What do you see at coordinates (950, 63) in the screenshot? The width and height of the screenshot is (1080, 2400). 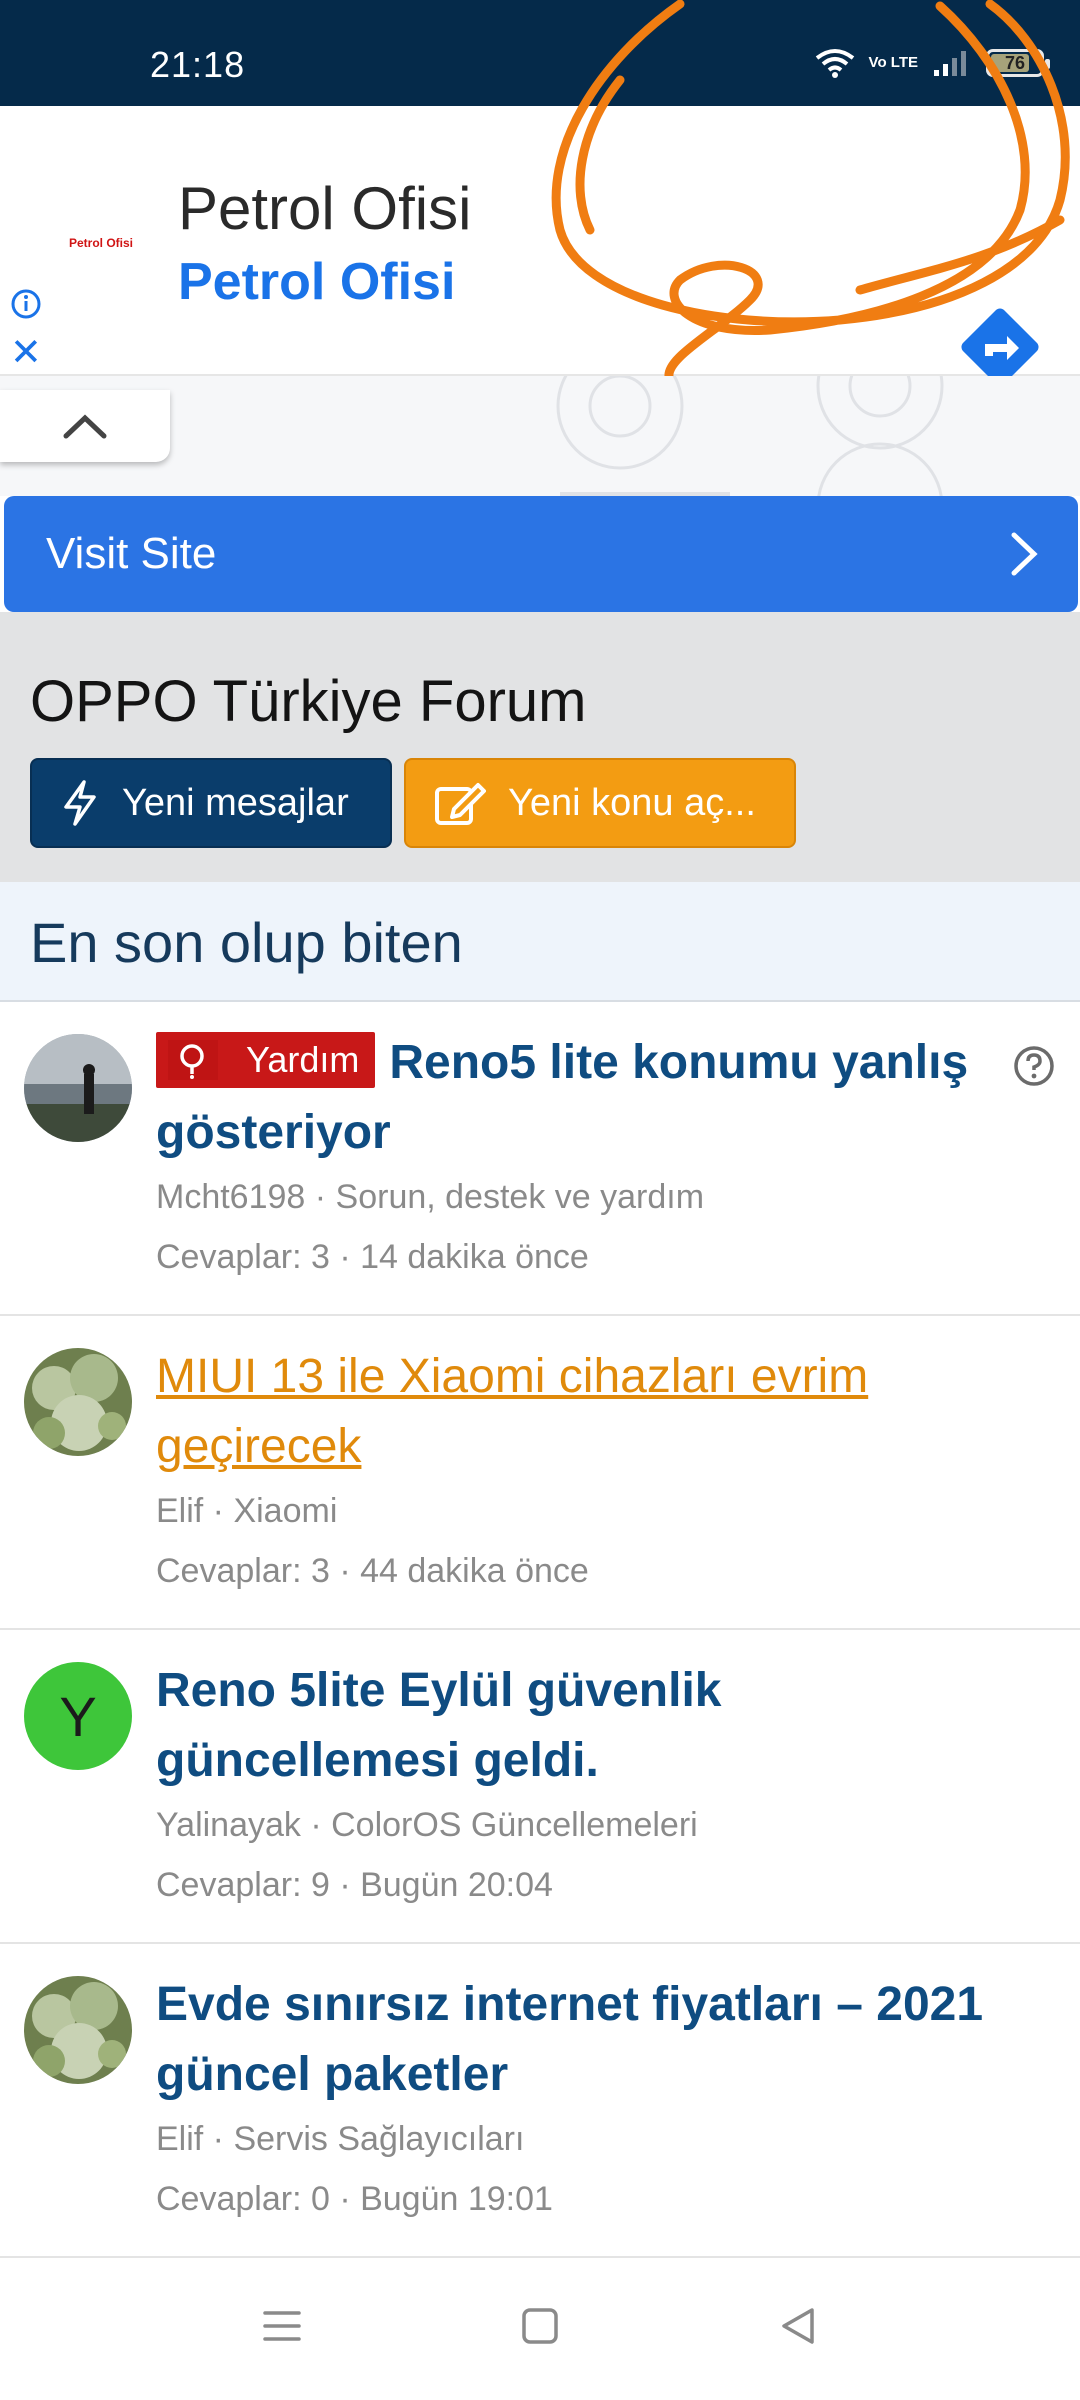 I see `signal-icon` at bounding box center [950, 63].